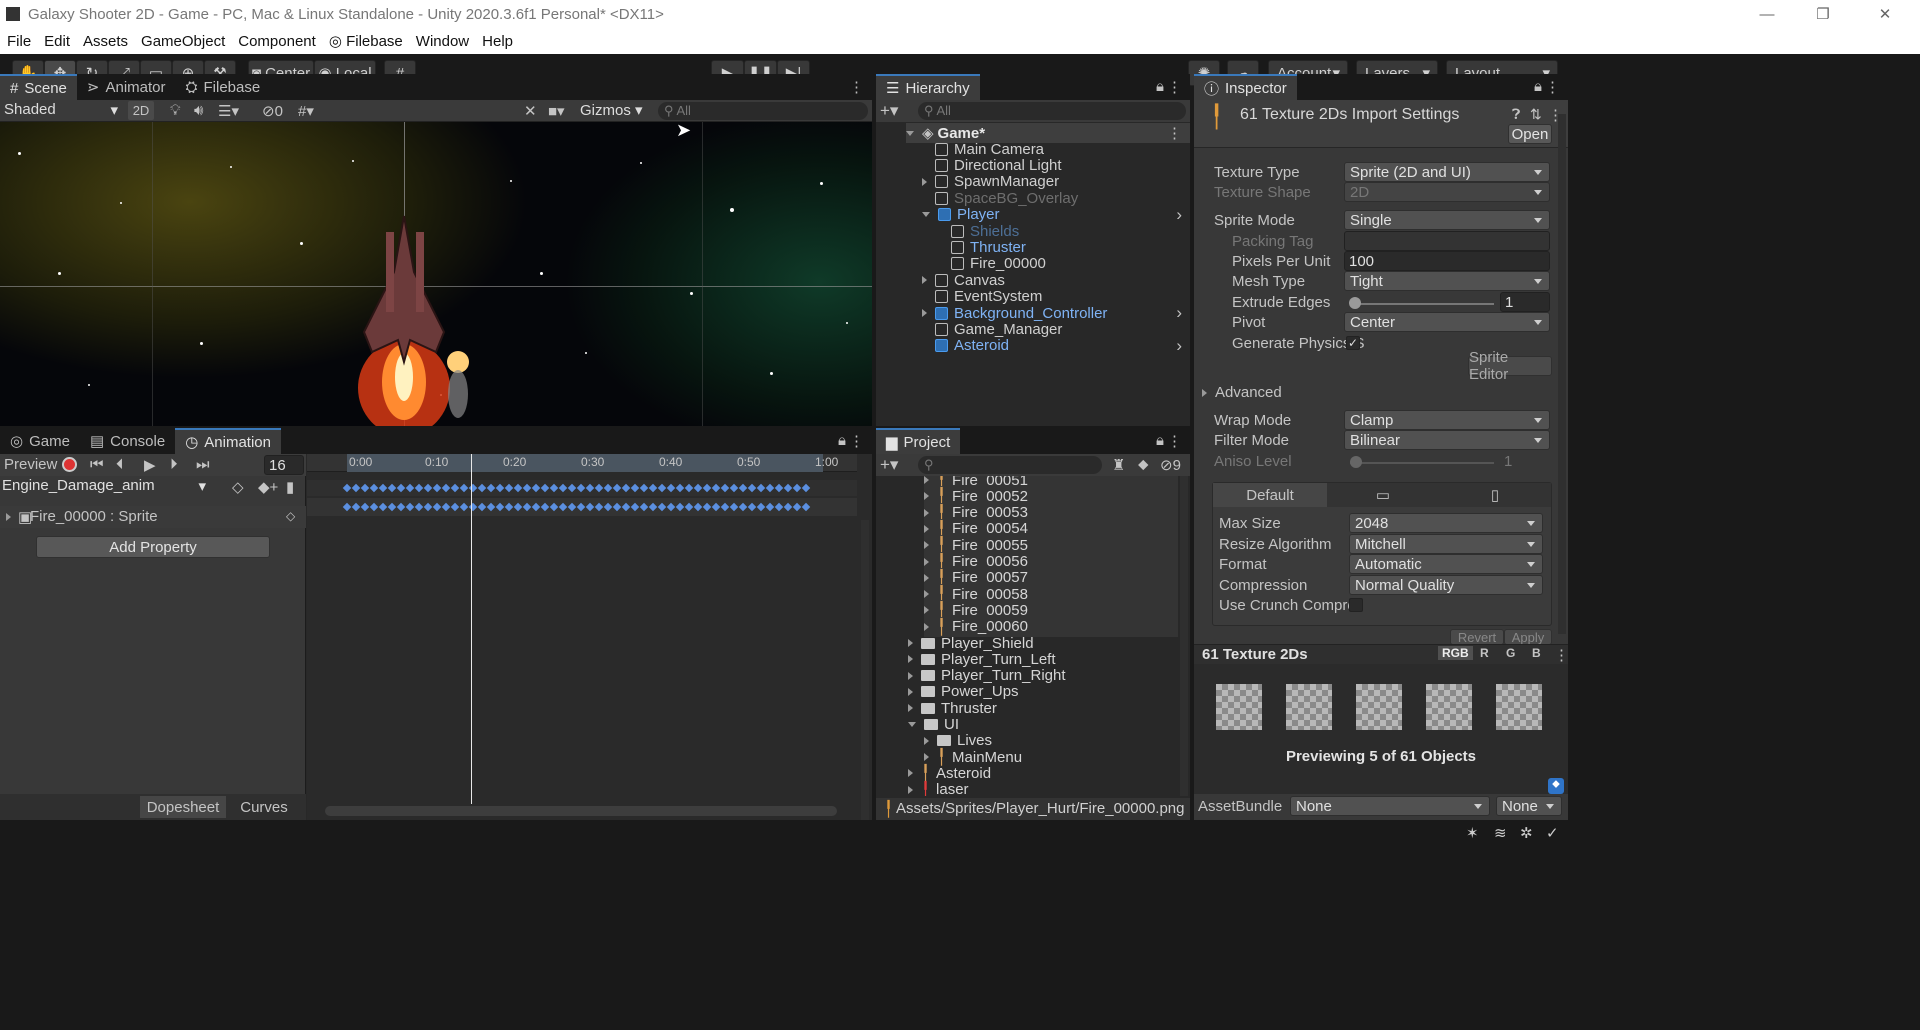  What do you see at coordinates (174, 464) in the screenshot?
I see `next-key-button: ⏵` at bounding box center [174, 464].